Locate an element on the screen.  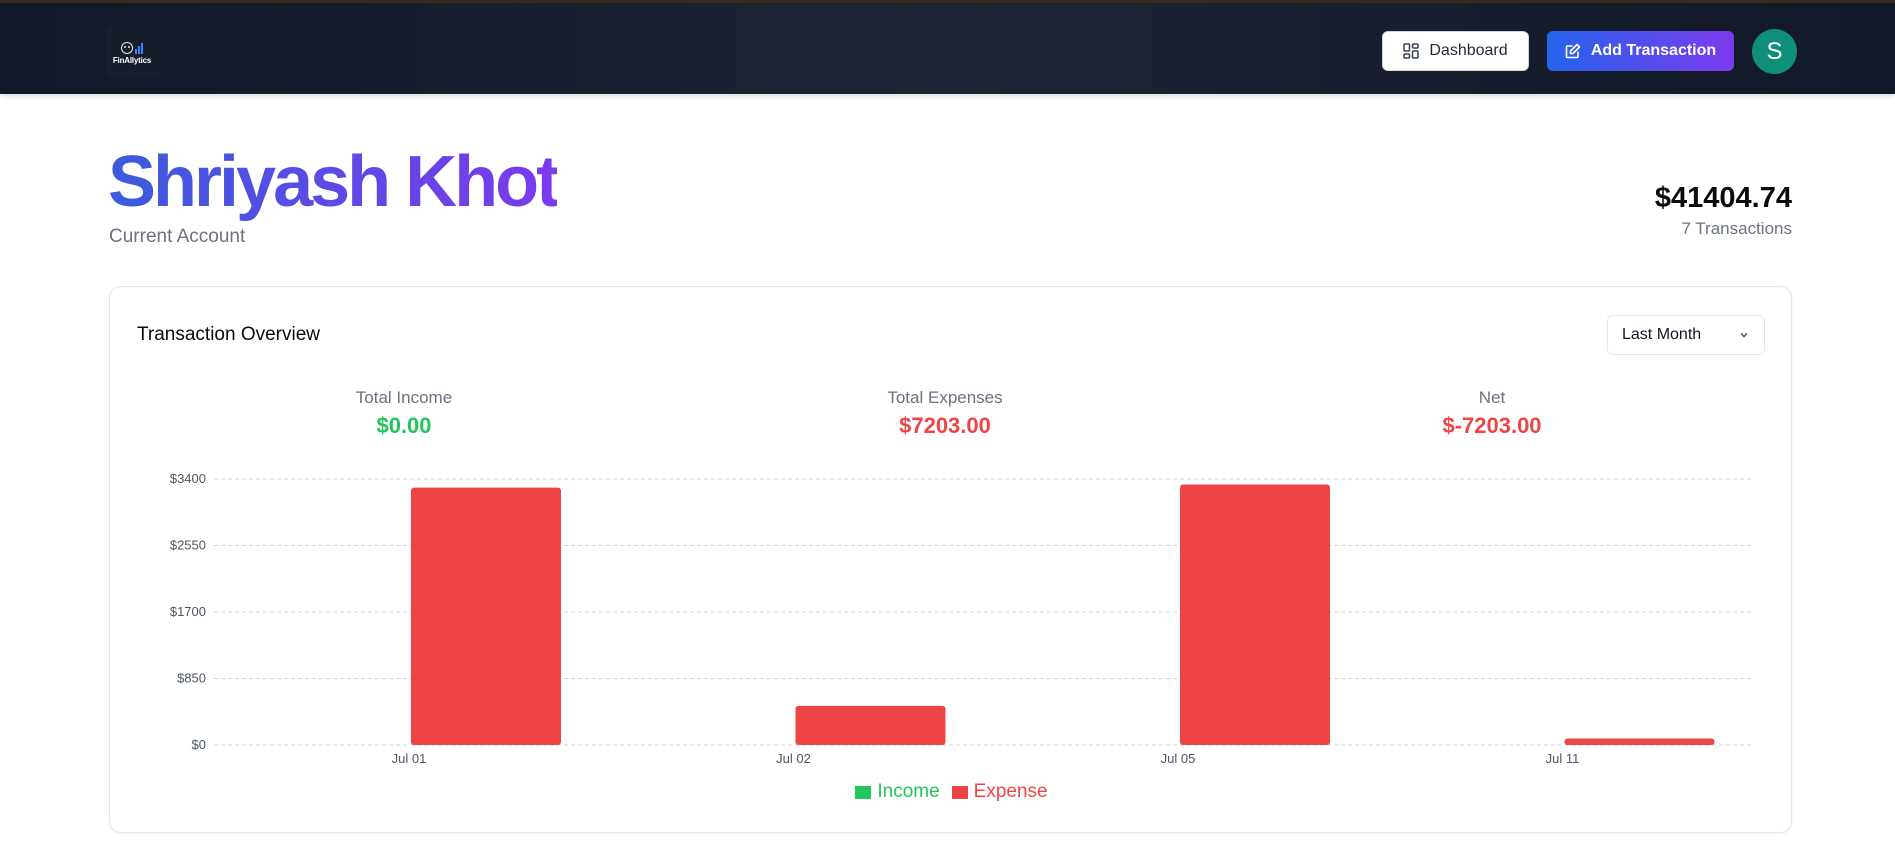
legend-item-income: Income is located at coordinates (897, 792).